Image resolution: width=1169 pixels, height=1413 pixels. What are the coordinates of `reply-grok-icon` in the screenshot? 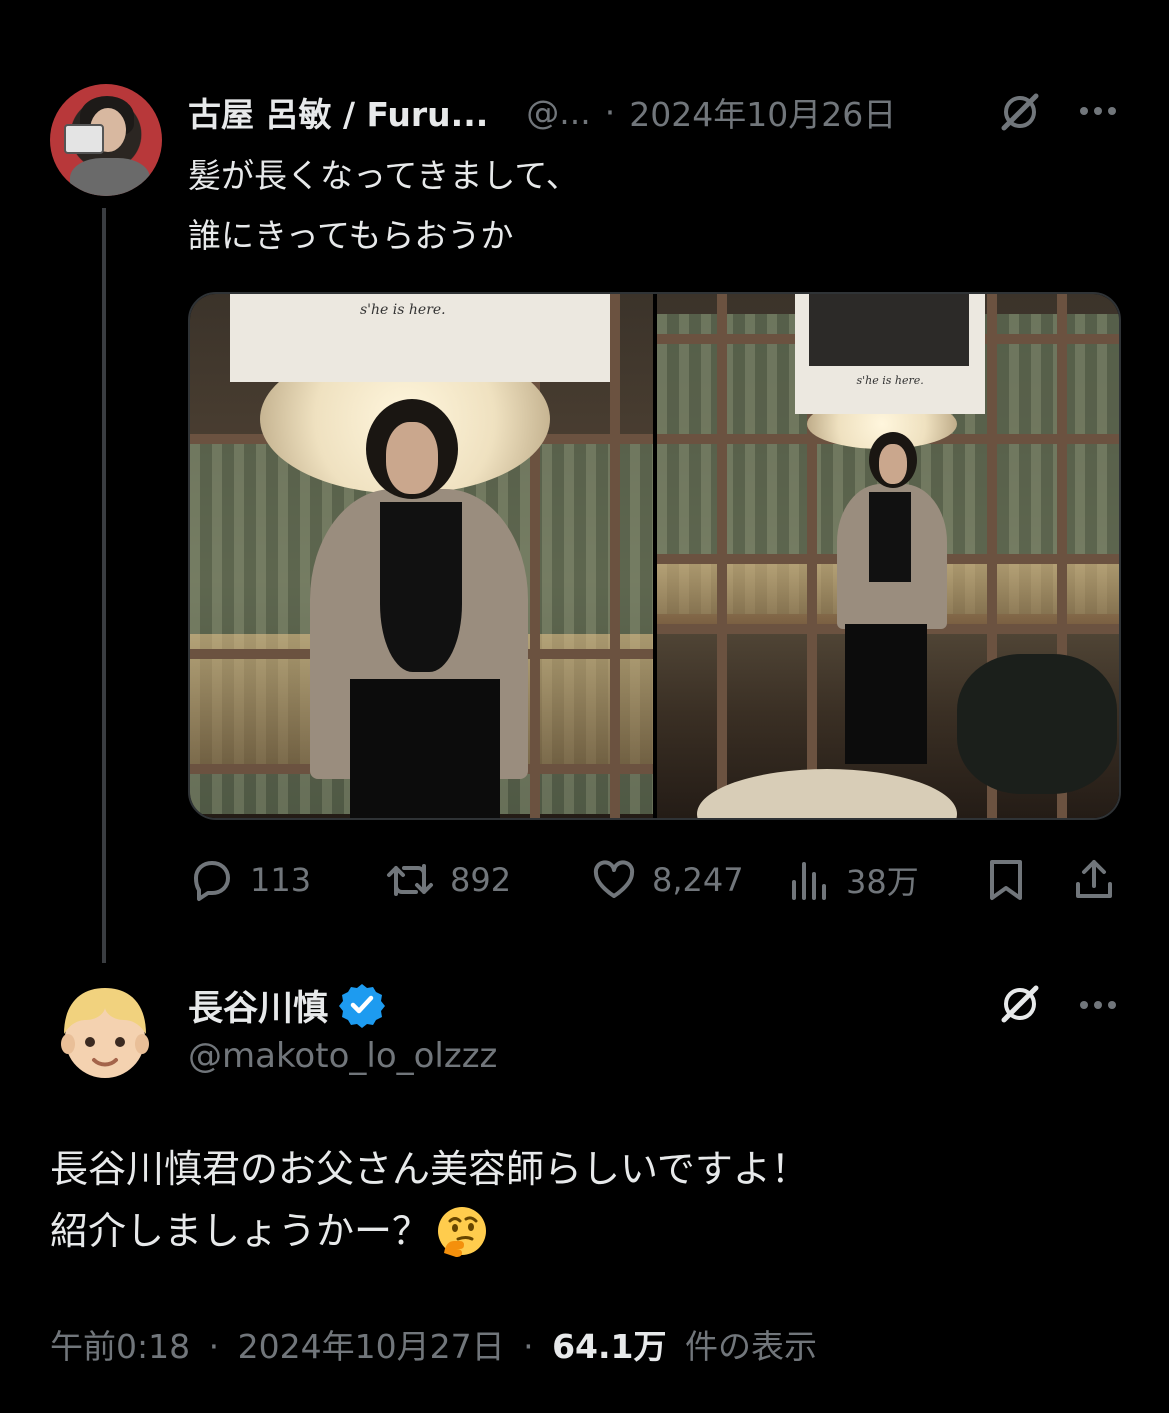 It's located at (1020, 1004).